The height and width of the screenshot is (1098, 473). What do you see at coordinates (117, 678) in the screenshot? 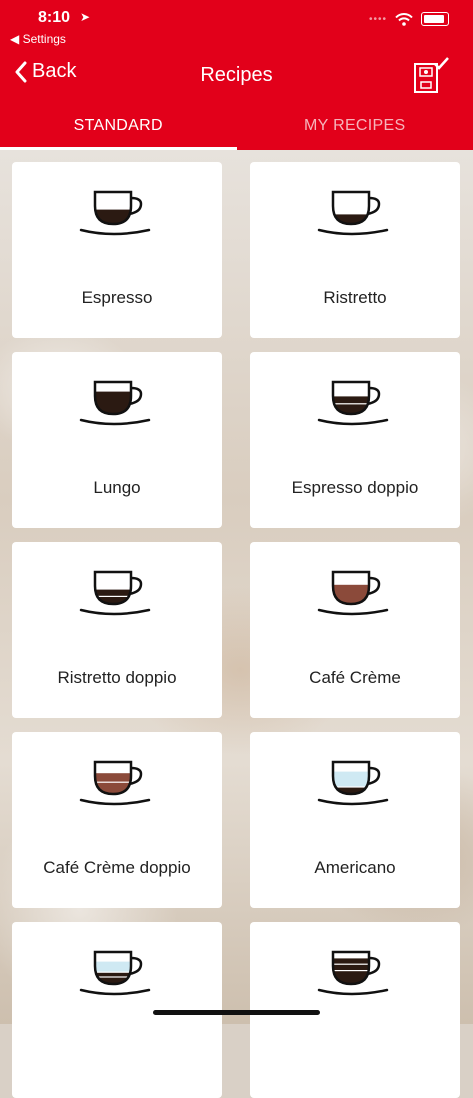
I see `recipe-name: Ristretto doppio` at bounding box center [117, 678].